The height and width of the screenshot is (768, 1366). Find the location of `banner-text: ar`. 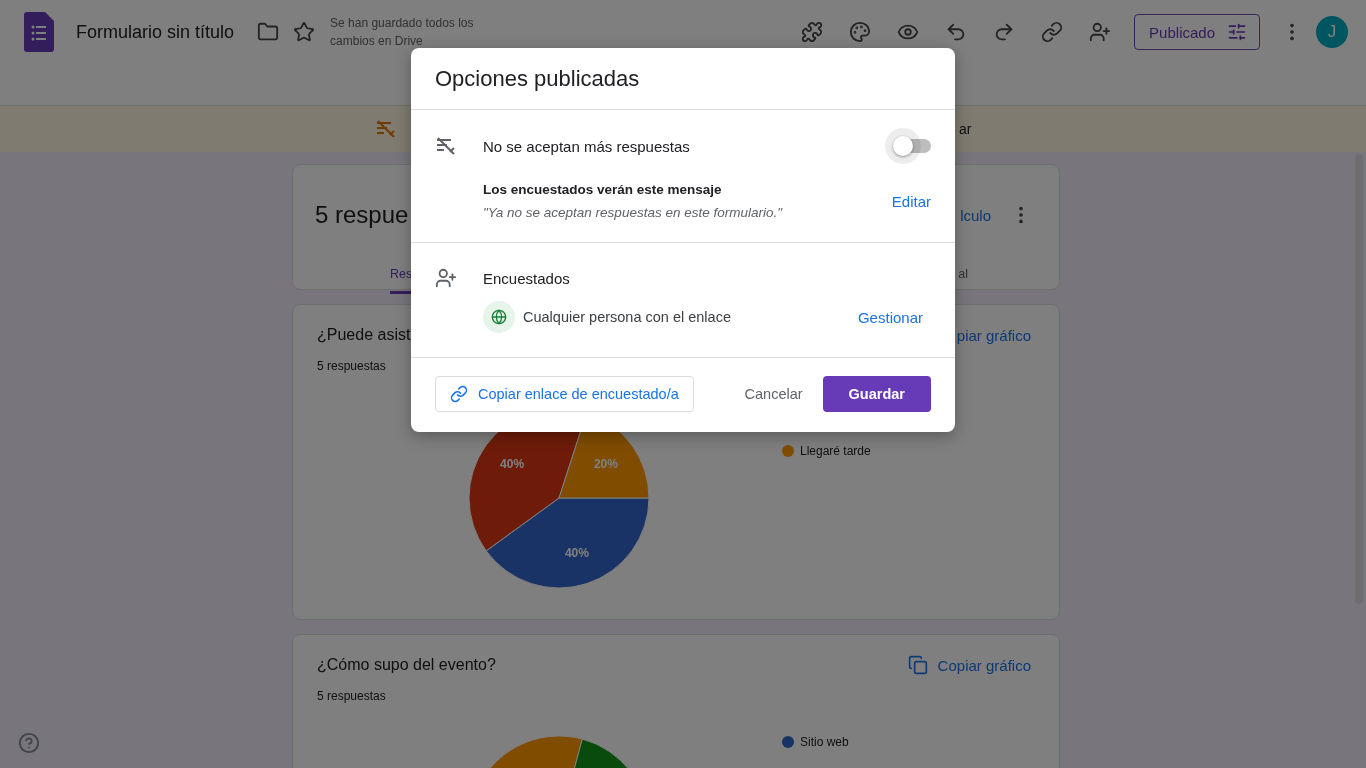

banner-text: ar is located at coordinates (965, 129).